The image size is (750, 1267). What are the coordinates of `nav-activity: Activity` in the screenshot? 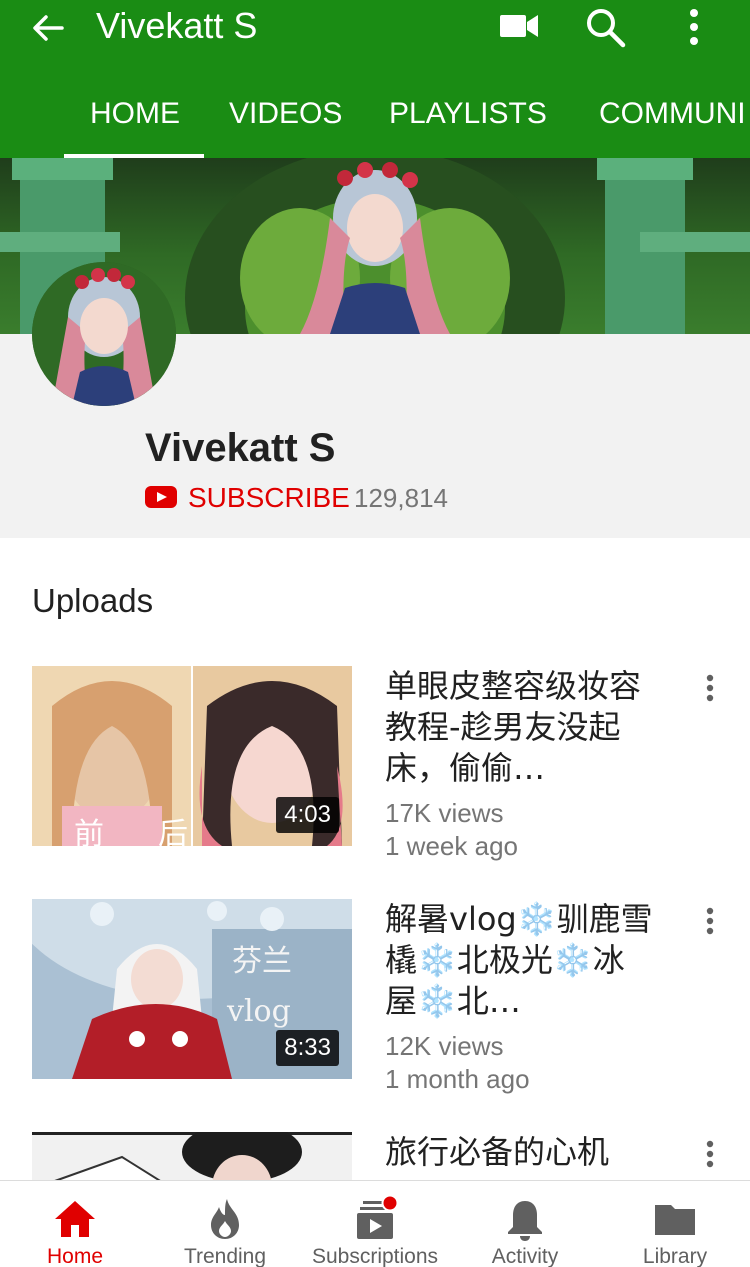 It's located at (525, 1224).